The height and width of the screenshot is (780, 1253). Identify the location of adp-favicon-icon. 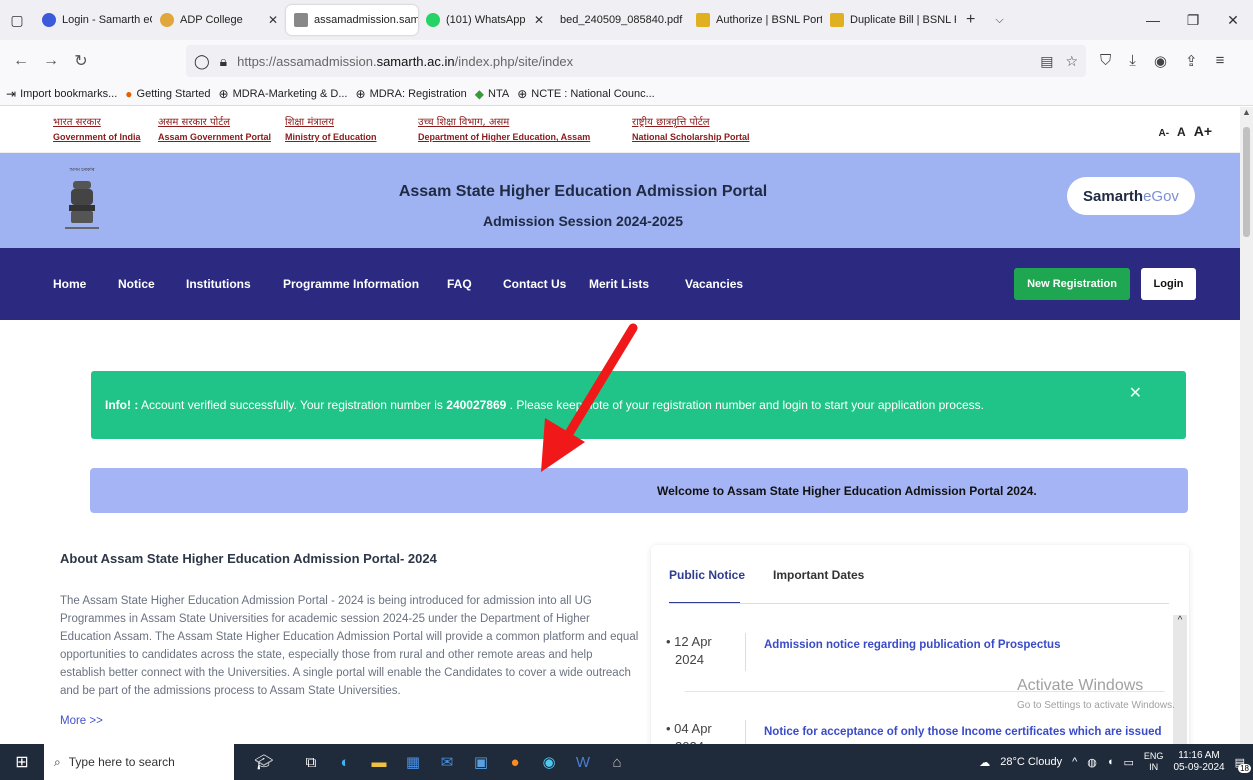
(167, 20).